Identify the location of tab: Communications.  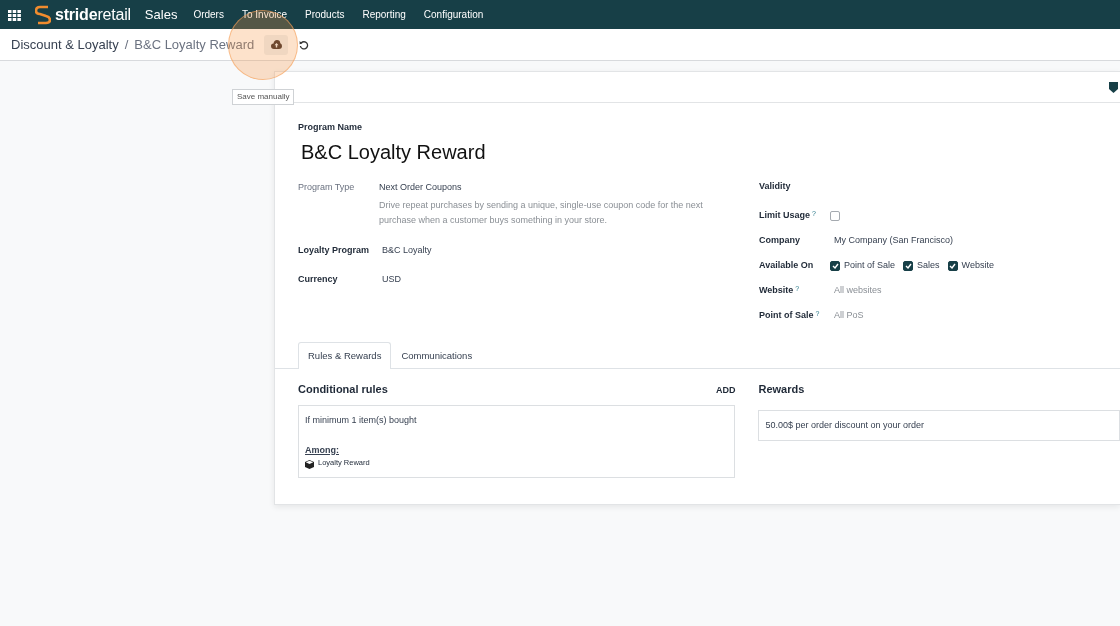
(437, 355).